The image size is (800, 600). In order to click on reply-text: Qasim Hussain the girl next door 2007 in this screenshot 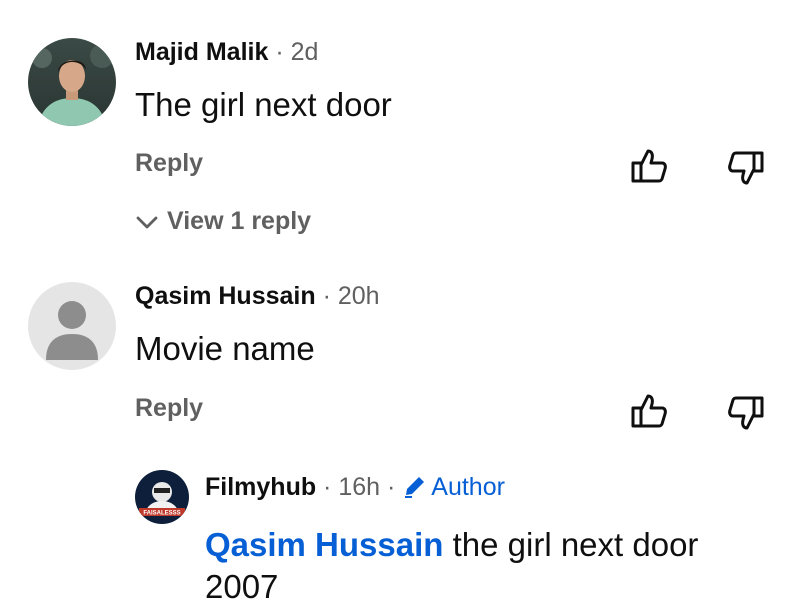, I will do `click(451, 562)`.